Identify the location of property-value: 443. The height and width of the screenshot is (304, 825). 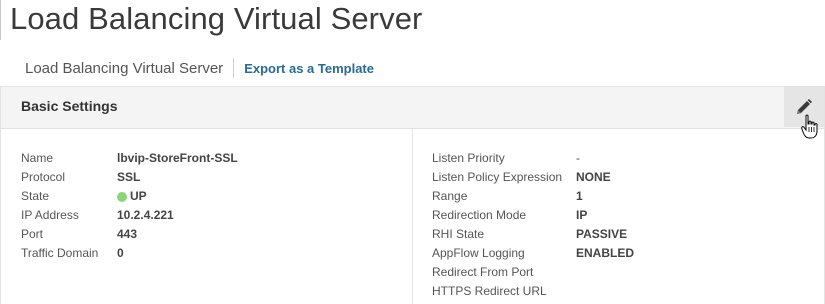
(127, 234).